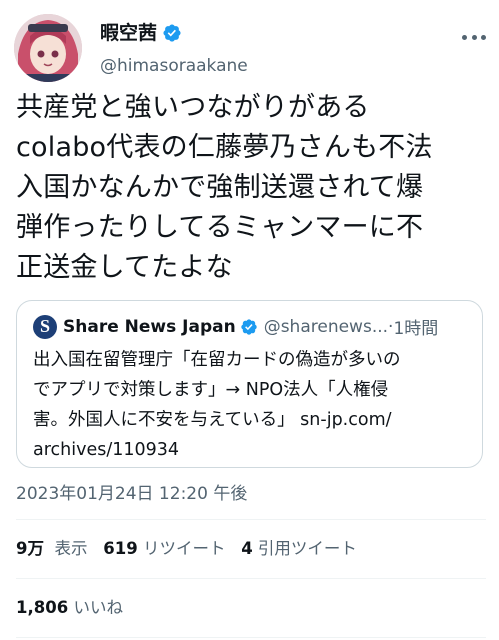  I want to click on views-count: 9万, so click(30, 548).